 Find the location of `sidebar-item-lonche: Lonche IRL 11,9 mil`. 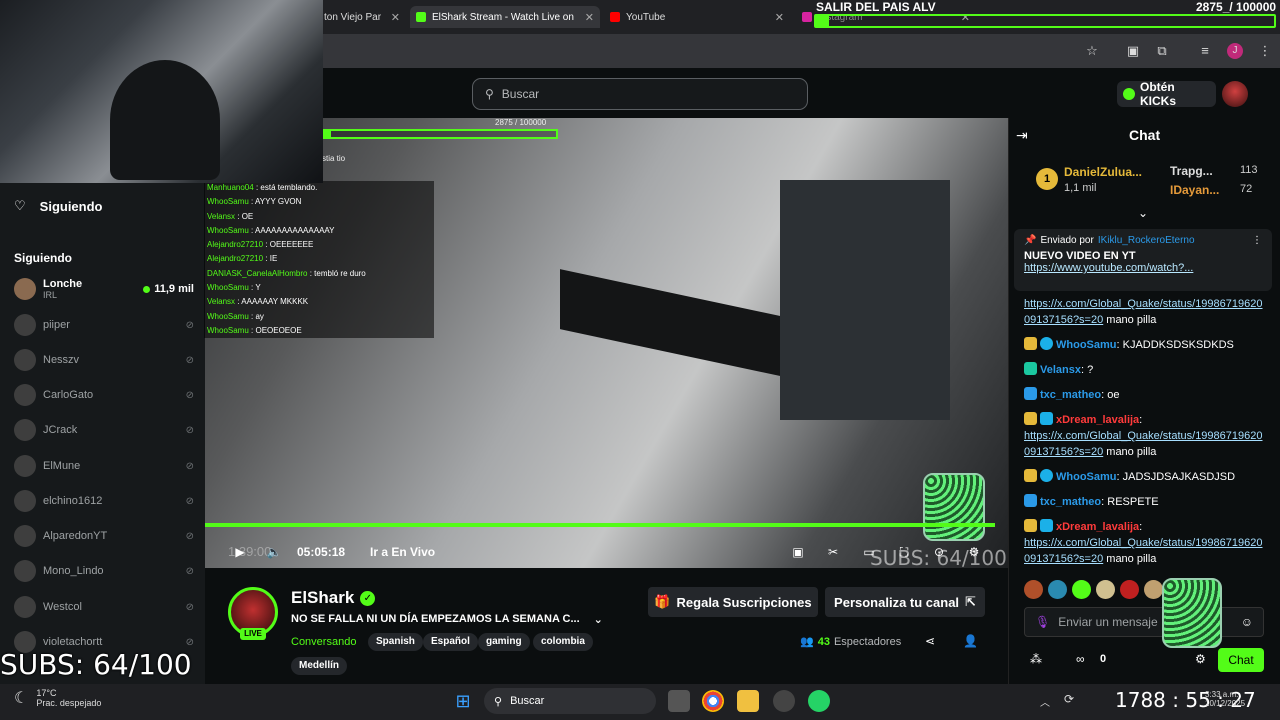

sidebar-item-lonche: Lonche IRL 11,9 mil is located at coordinates (104, 289).